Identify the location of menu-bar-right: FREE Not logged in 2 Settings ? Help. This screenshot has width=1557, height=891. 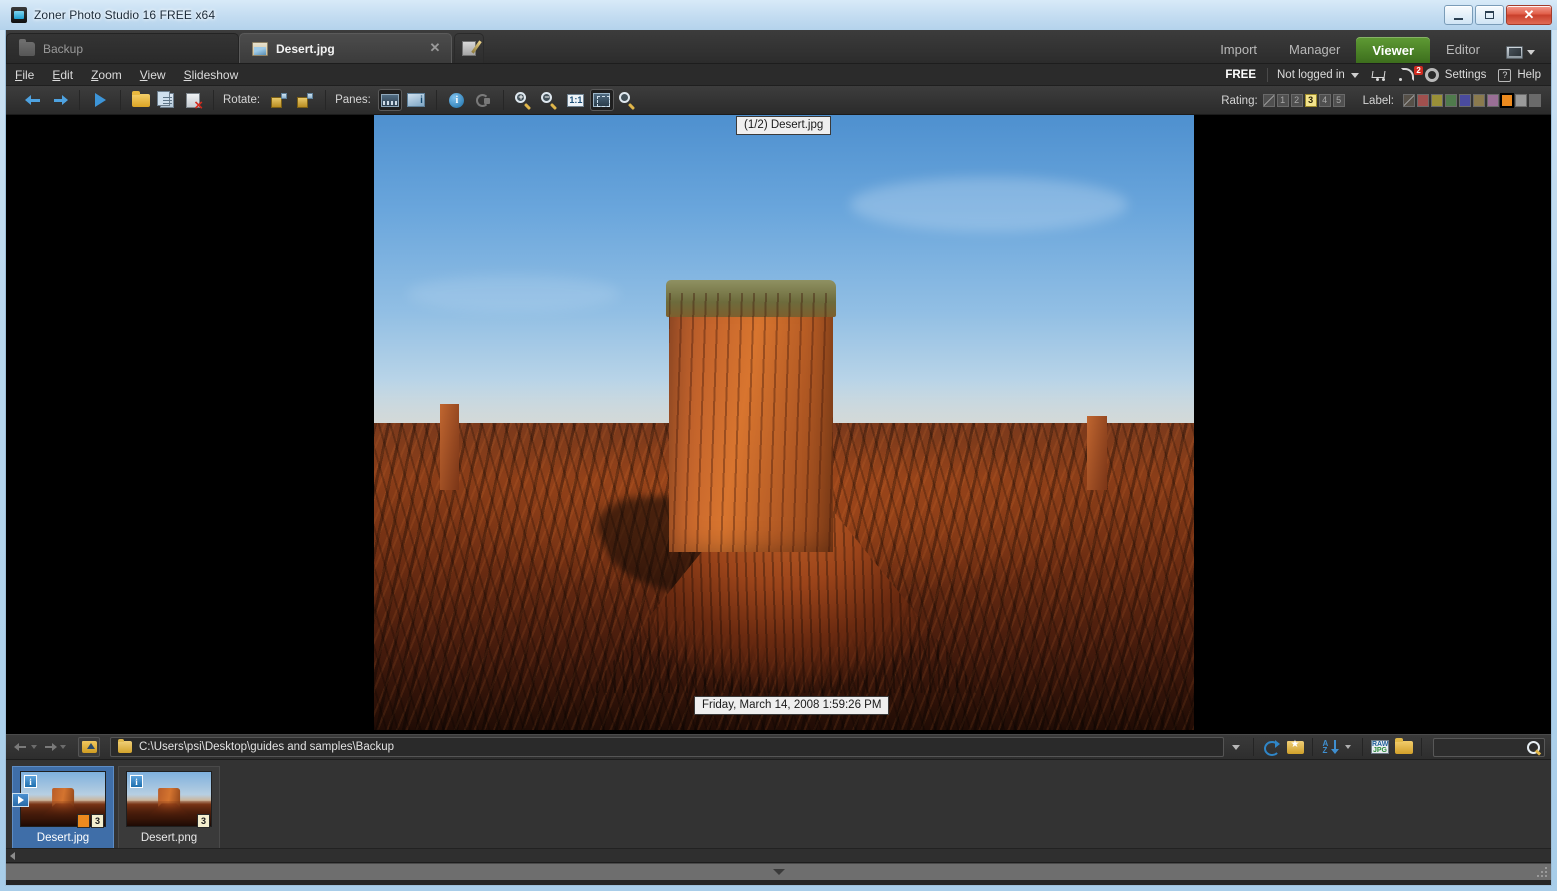
(1384, 75).